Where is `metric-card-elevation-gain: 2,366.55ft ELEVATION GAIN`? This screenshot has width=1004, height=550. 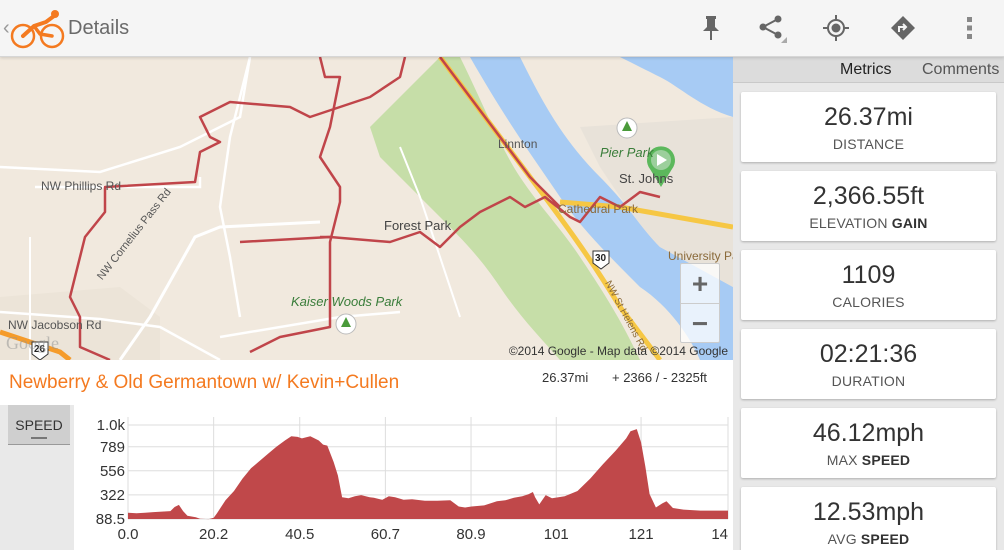
metric-card-elevation-gain: 2,366.55ft ELEVATION GAIN is located at coordinates (868, 206).